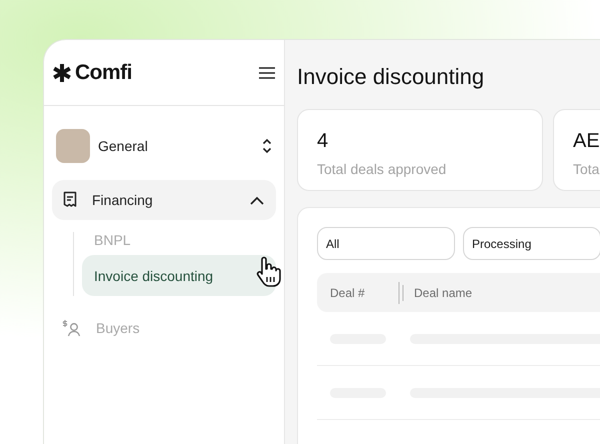 The height and width of the screenshot is (444, 600). What do you see at coordinates (267, 146) in the screenshot?
I see `chevron-up-down-icon` at bounding box center [267, 146].